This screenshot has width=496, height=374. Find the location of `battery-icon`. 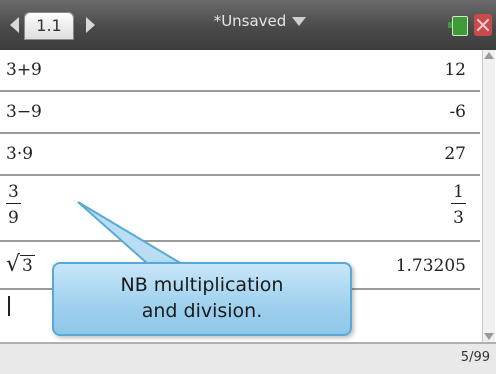

battery-icon is located at coordinates (459, 25).